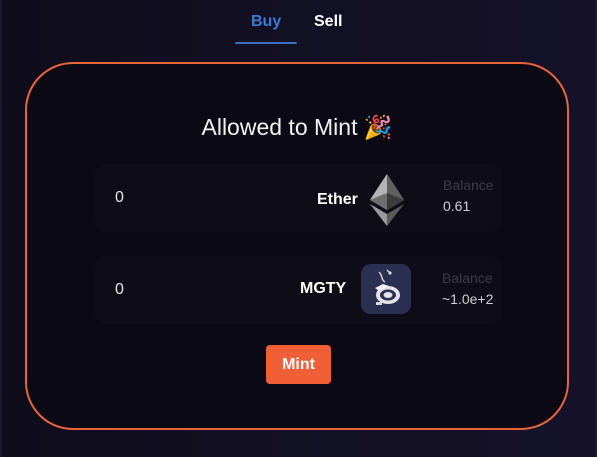 The width and height of the screenshot is (597, 457). I want to click on mint-button: Mint, so click(298, 364).